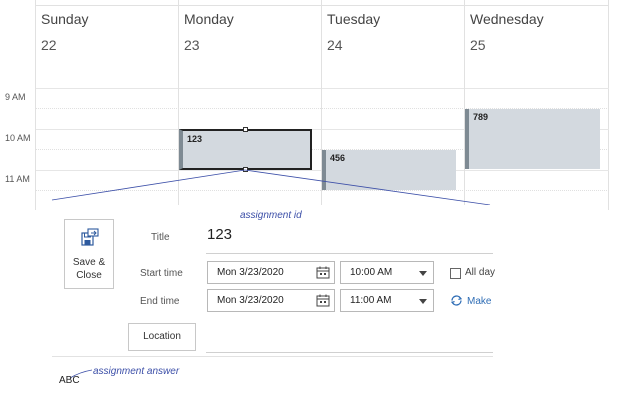  I want to click on save-icon, so click(90, 237).